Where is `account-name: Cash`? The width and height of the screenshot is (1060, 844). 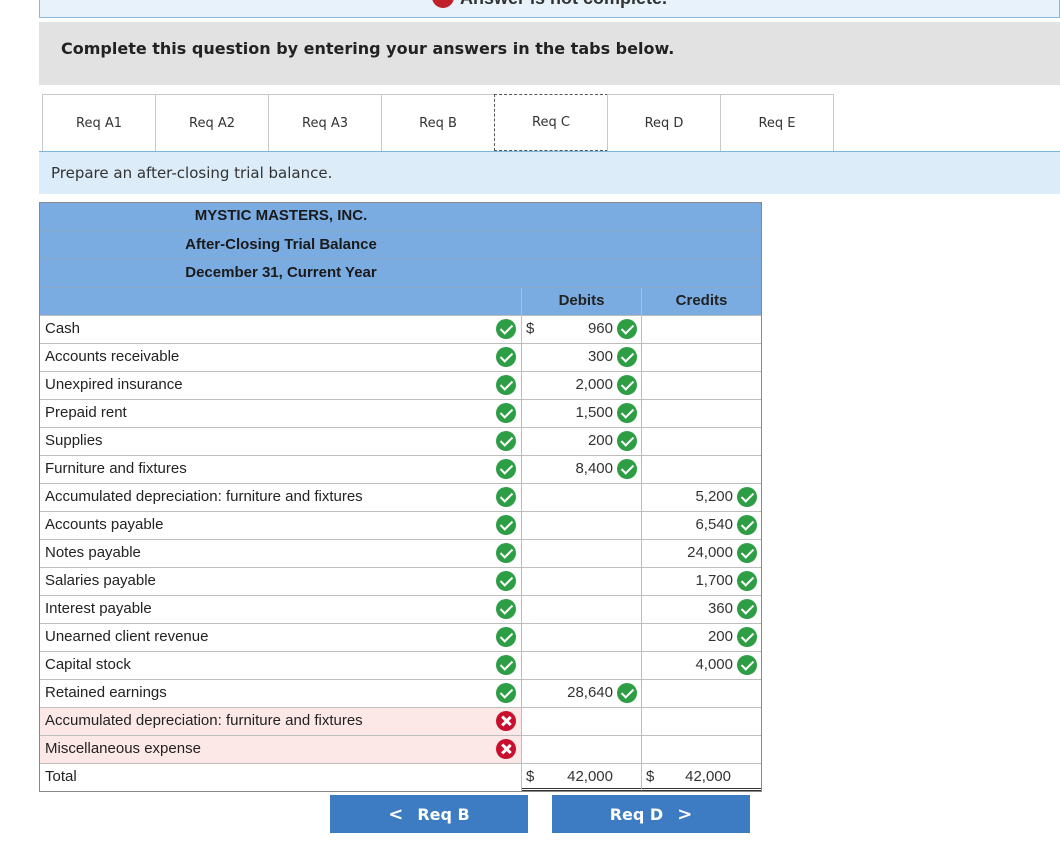
account-name: Cash is located at coordinates (63, 328).